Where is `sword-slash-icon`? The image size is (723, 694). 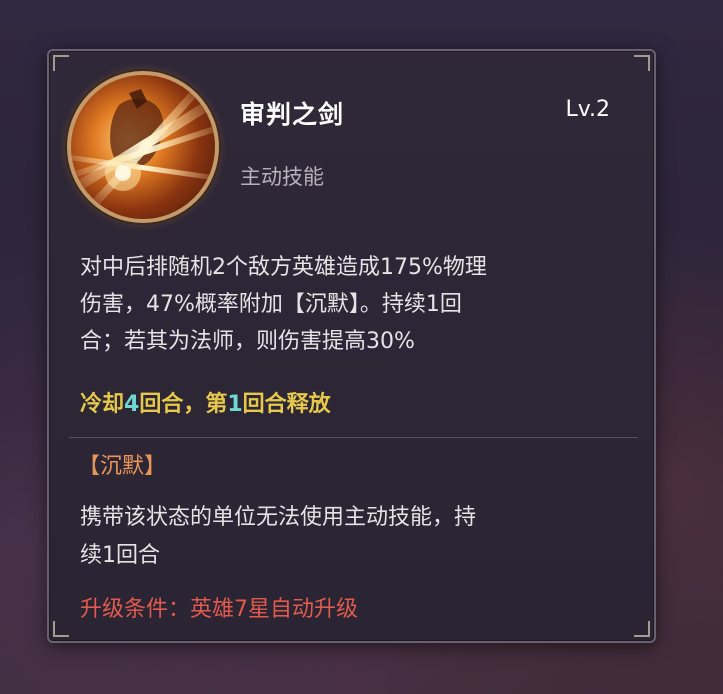
sword-slash-icon is located at coordinates (143, 147).